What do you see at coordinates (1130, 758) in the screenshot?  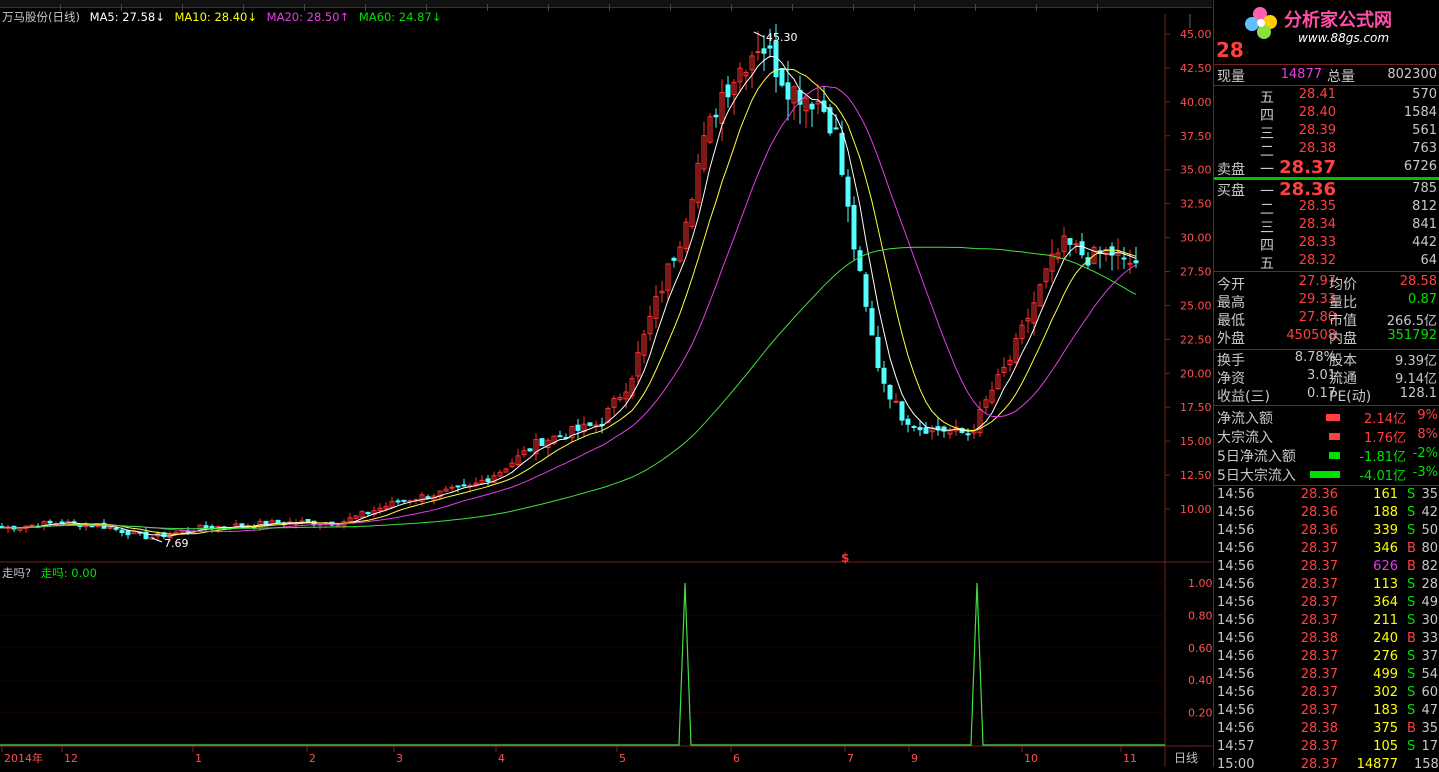 I see `time-axis-label: 11` at bounding box center [1130, 758].